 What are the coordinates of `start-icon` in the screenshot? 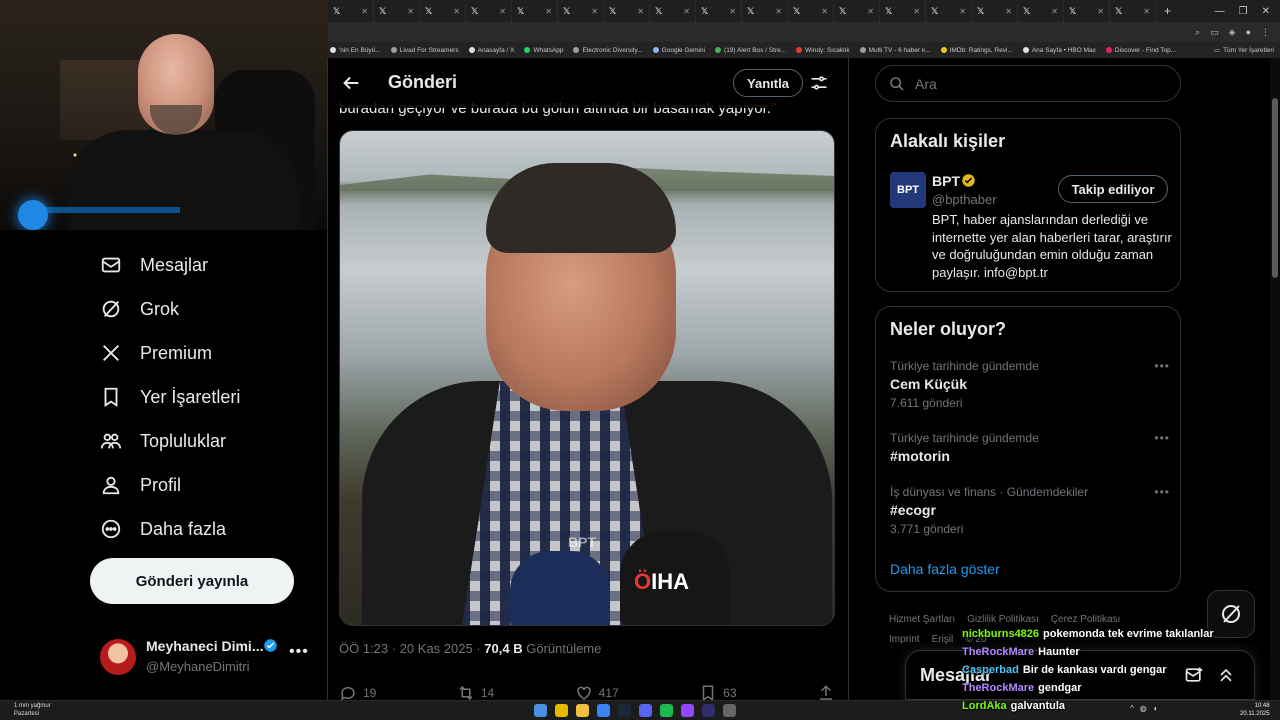 It's located at (540, 710).